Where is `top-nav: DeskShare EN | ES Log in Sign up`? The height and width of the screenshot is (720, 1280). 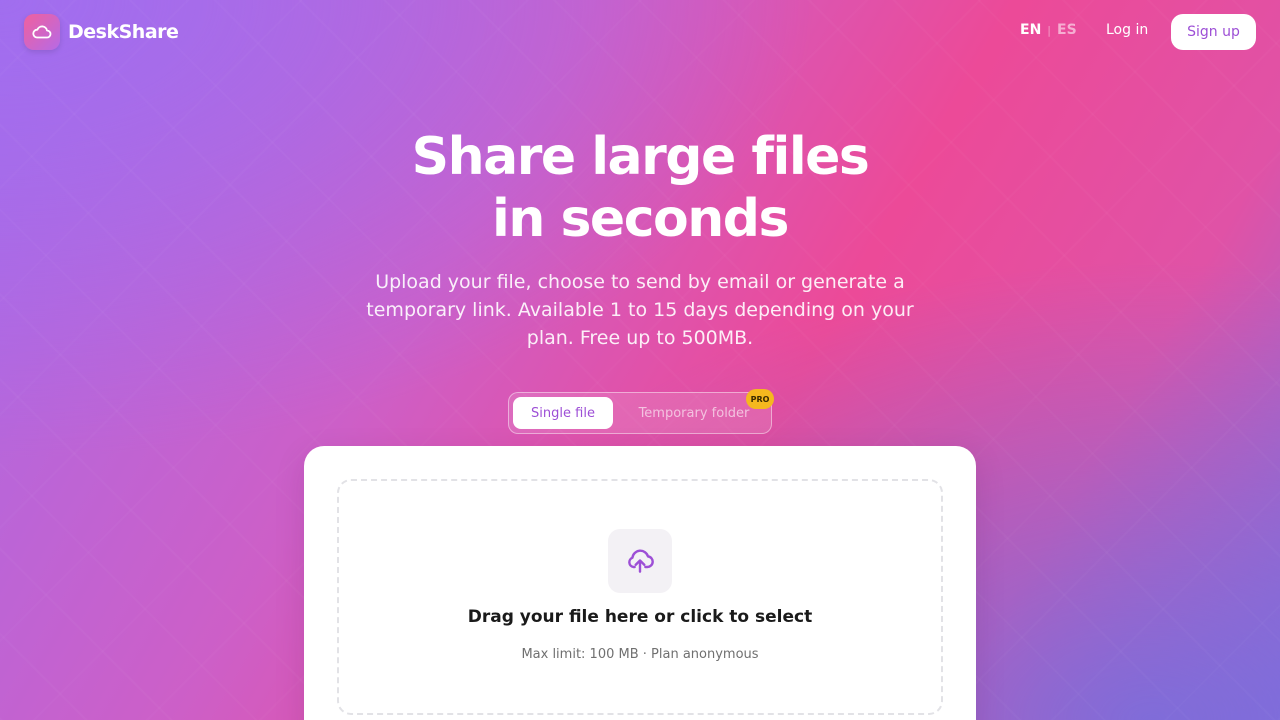
top-nav: DeskShare EN | ES Log in Sign up is located at coordinates (640, 32).